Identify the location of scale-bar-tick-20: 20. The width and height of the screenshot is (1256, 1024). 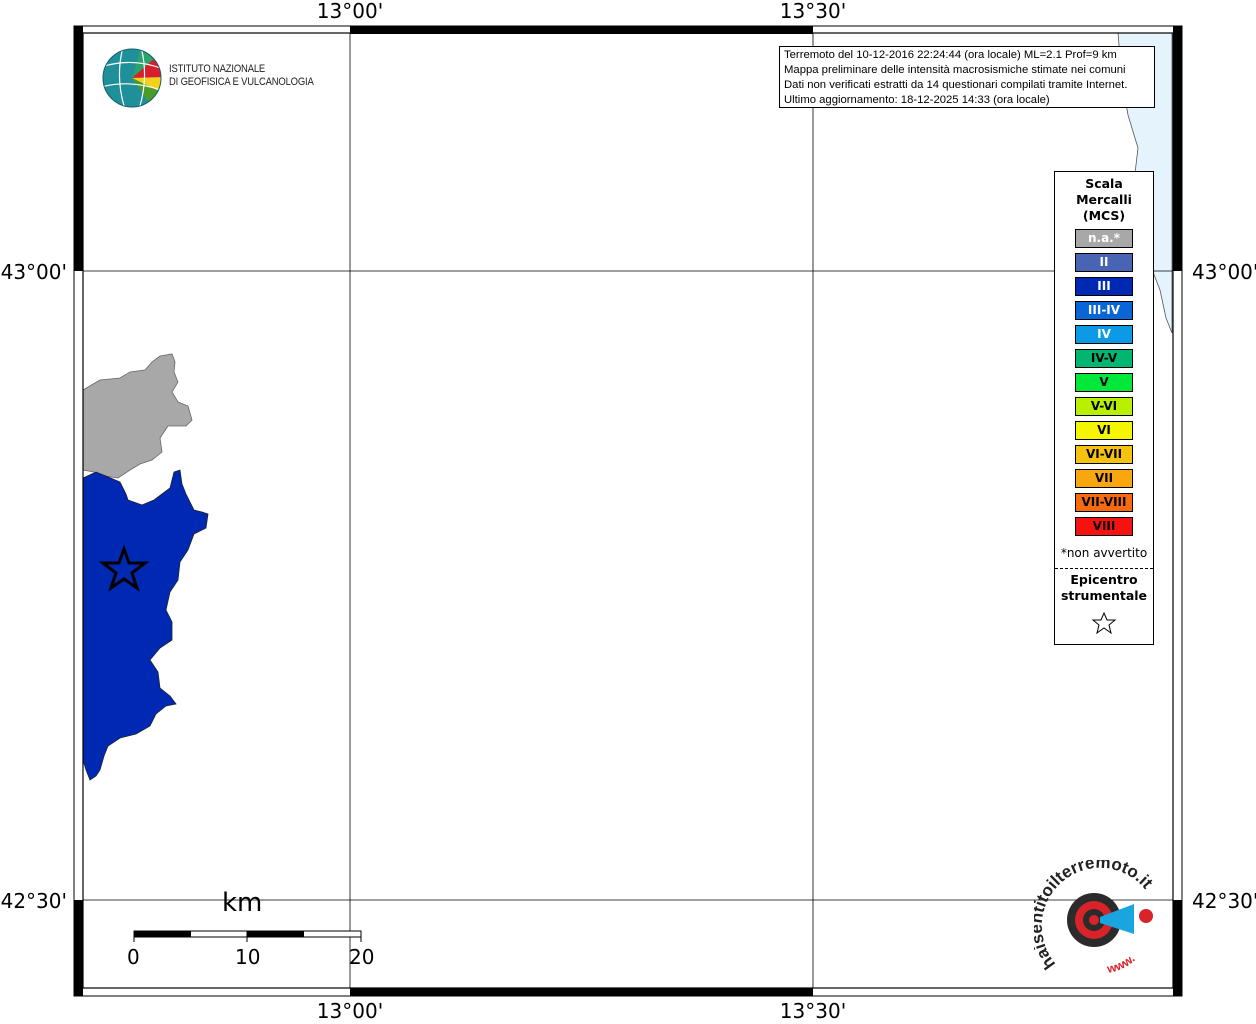
(362, 957).